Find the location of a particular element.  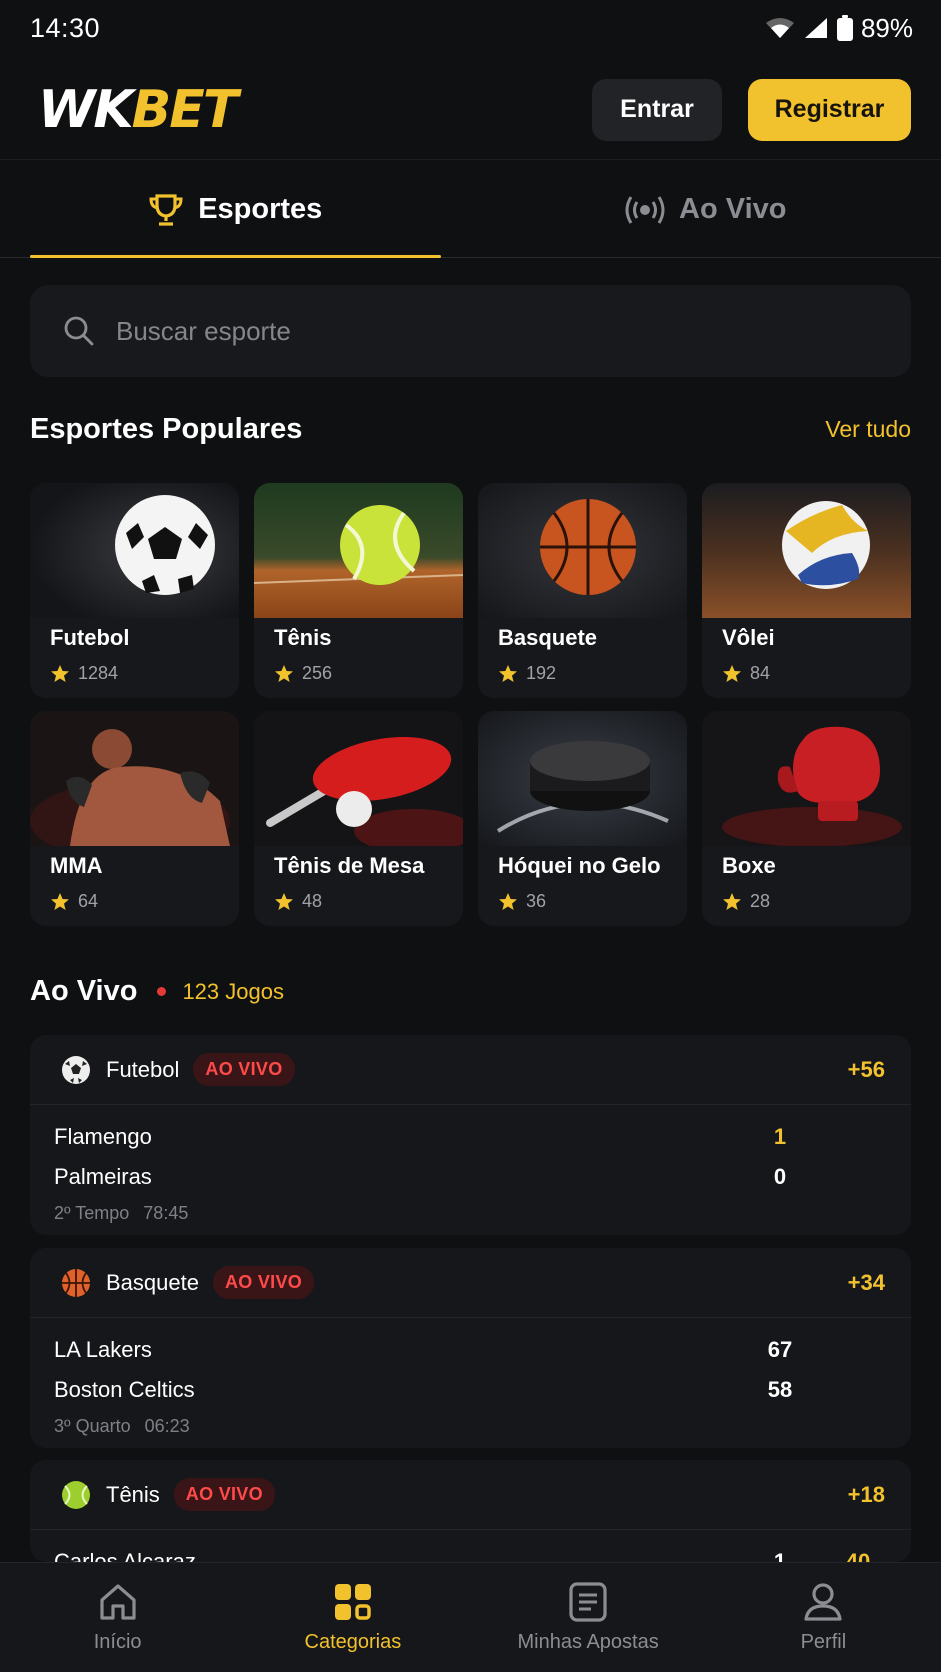

sport-meta: 256 is located at coordinates (303, 673).